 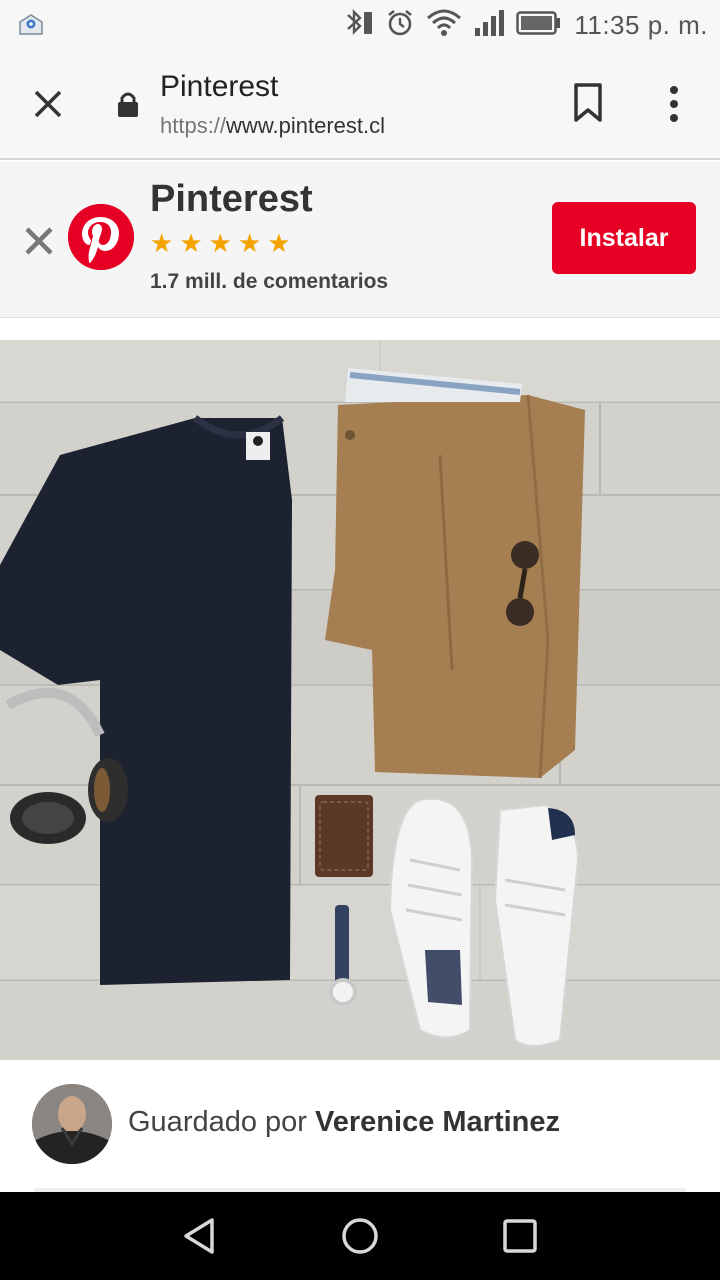 I want to click on page-url: https://www.pinterest.cl, so click(x=272, y=126).